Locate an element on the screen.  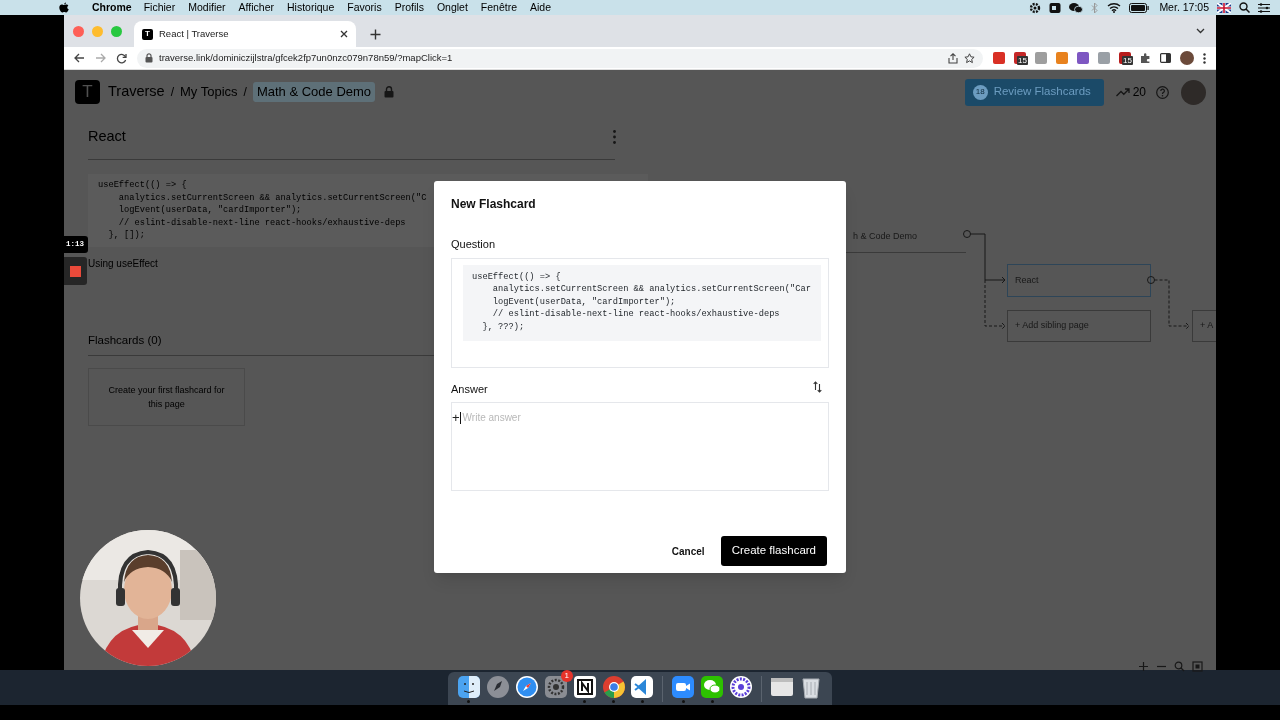
page-caption: Using useEffect is located at coordinates (123, 263).